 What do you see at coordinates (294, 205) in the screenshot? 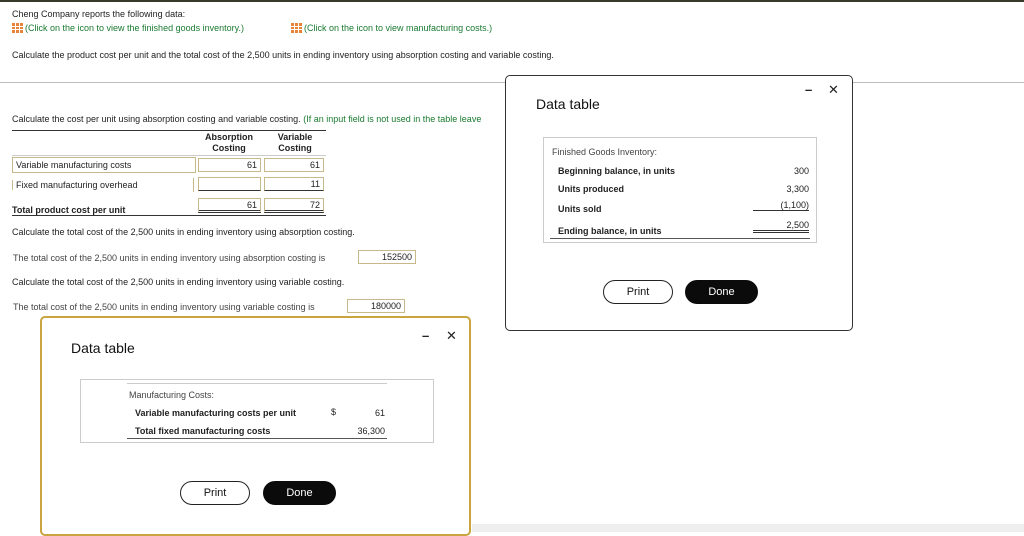
I see `var-total-input: 72` at bounding box center [294, 205].